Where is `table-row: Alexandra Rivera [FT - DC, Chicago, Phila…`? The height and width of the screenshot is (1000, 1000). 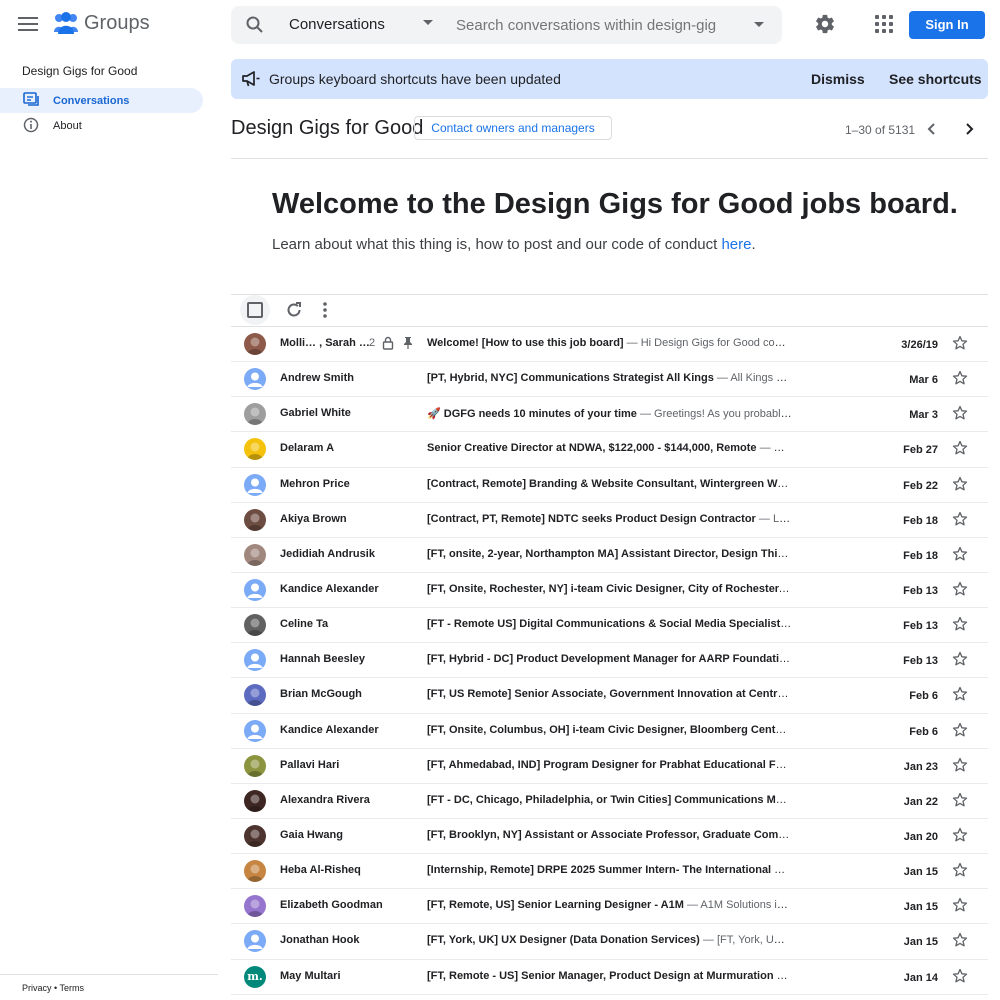 table-row: Alexandra Rivera [FT - DC, Chicago, Phila… is located at coordinates (609, 801).